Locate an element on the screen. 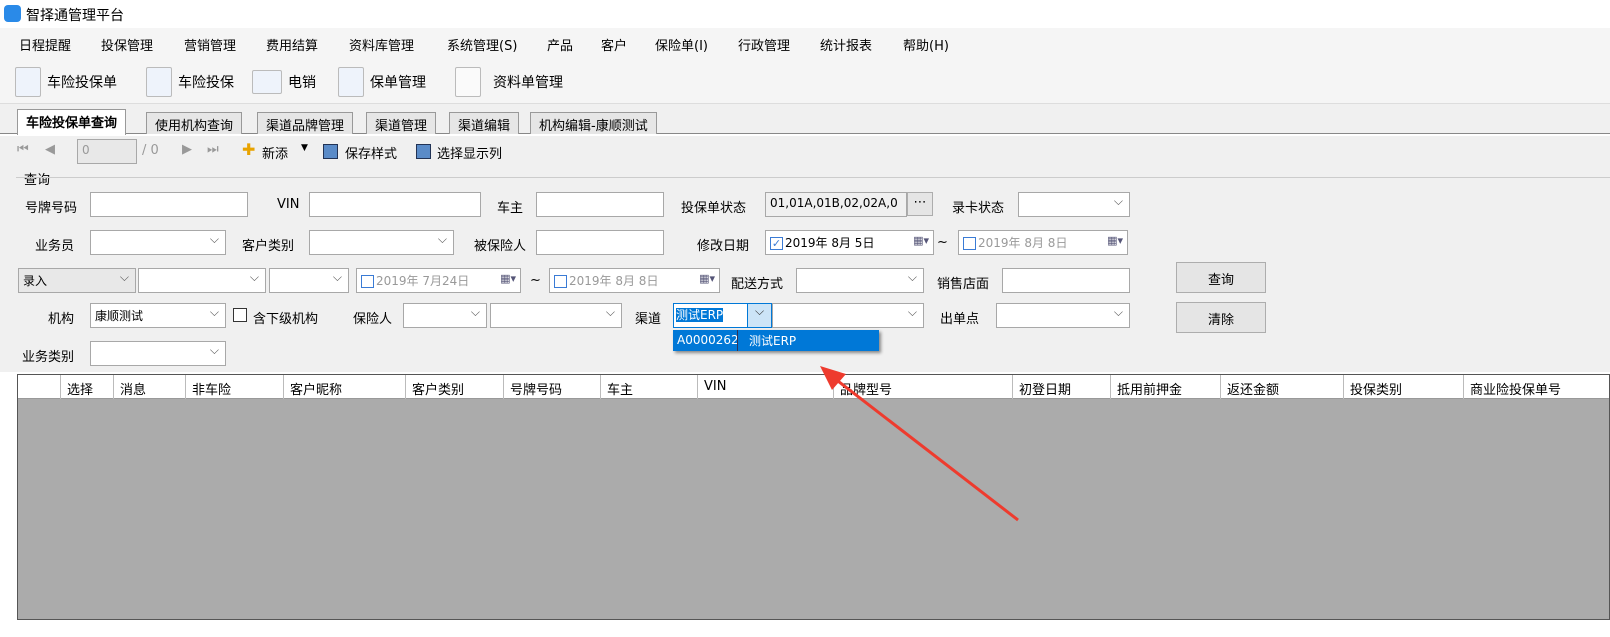 Image resolution: width=1610 pixels, height=637 pixels. arrow-line is located at coordinates (926, 449).